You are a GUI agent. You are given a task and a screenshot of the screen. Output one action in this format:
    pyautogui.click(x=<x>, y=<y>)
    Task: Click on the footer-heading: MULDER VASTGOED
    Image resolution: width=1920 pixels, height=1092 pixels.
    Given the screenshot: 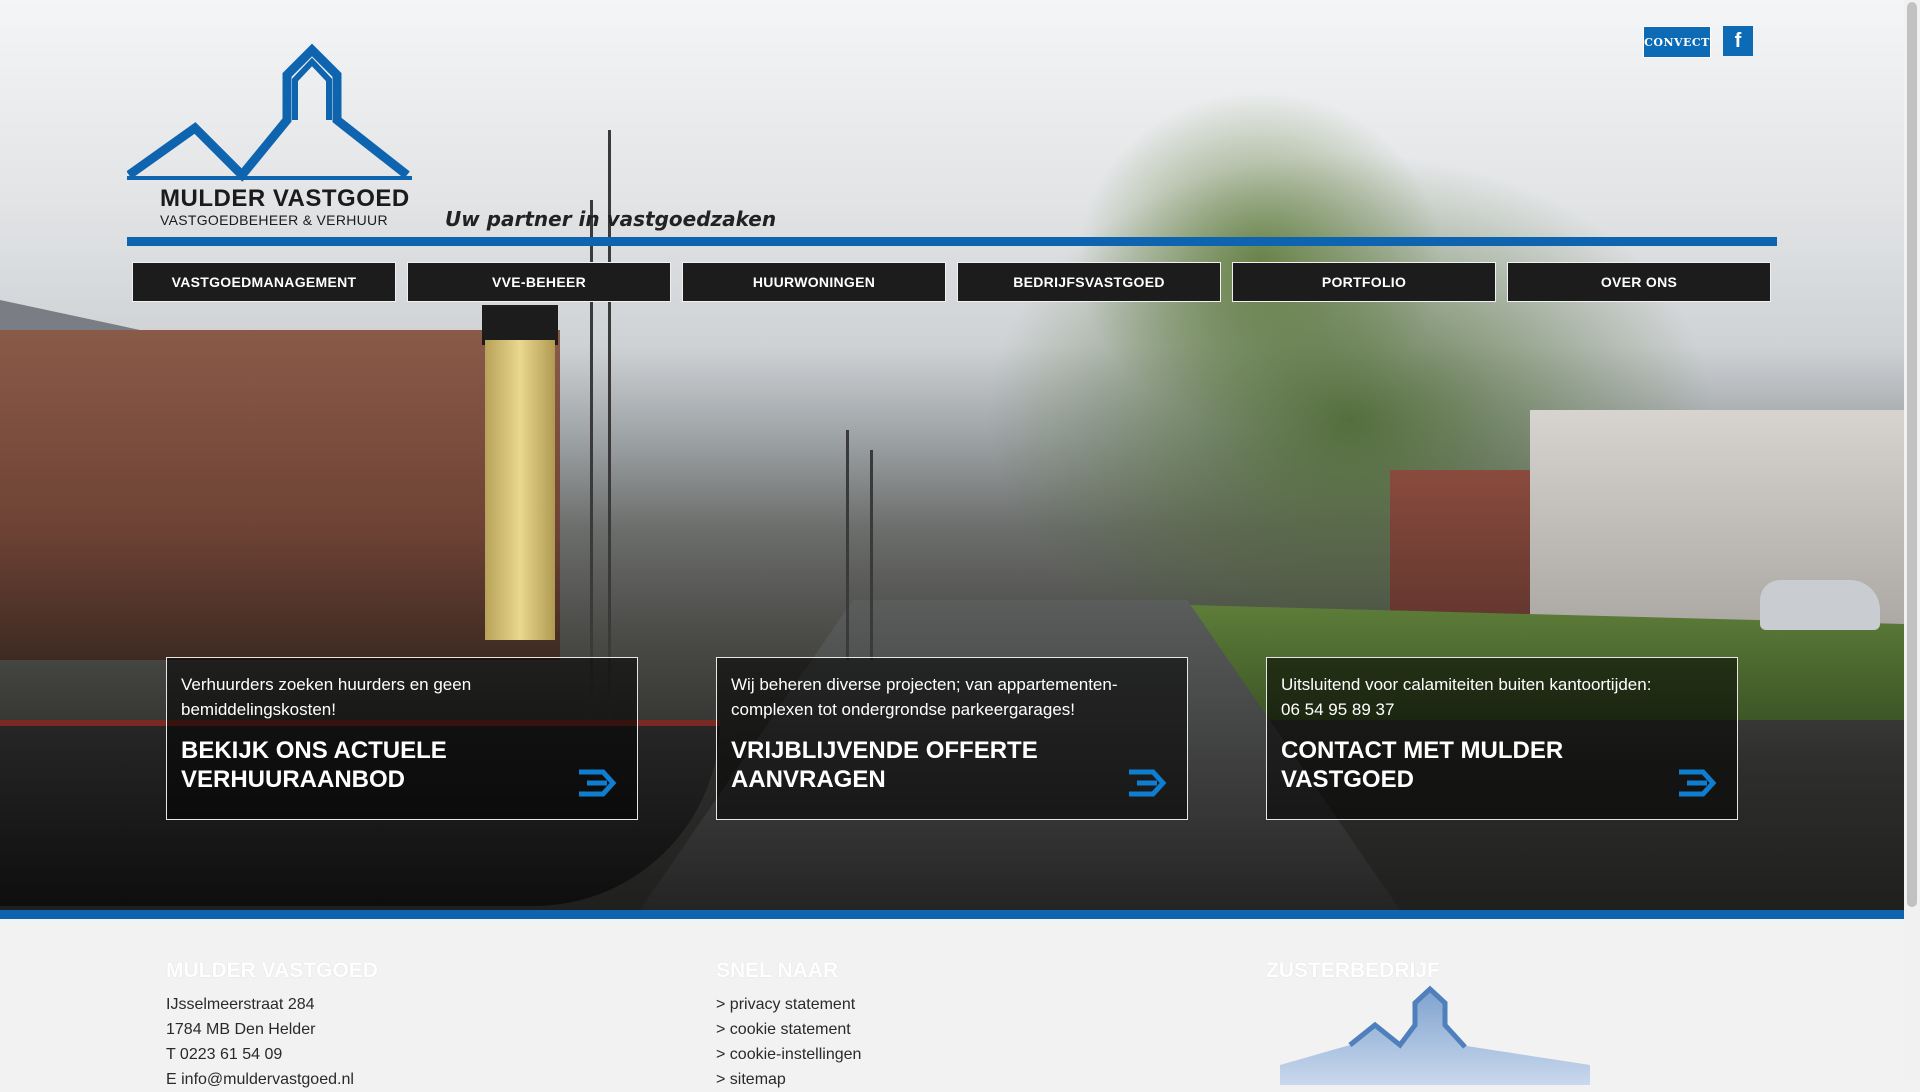 What is the action you would take?
    pyautogui.click(x=272, y=970)
    